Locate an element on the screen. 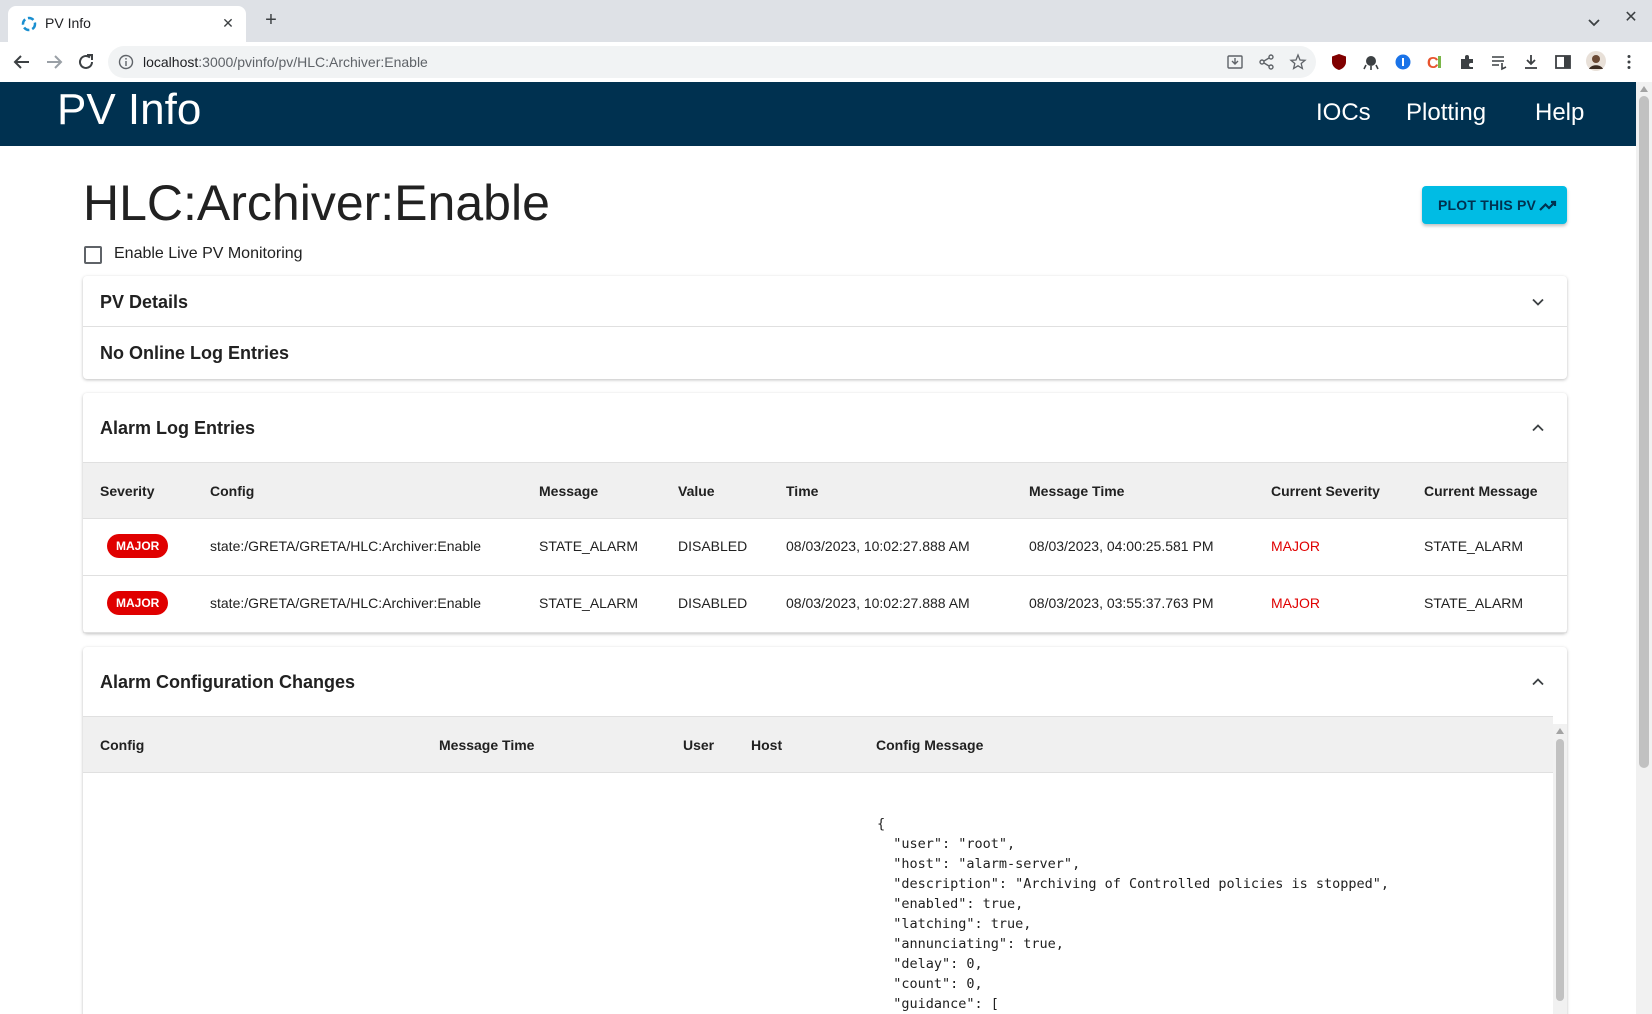 The height and width of the screenshot is (1014, 1652). pv-details-title: PV Details is located at coordinates (144, 302).